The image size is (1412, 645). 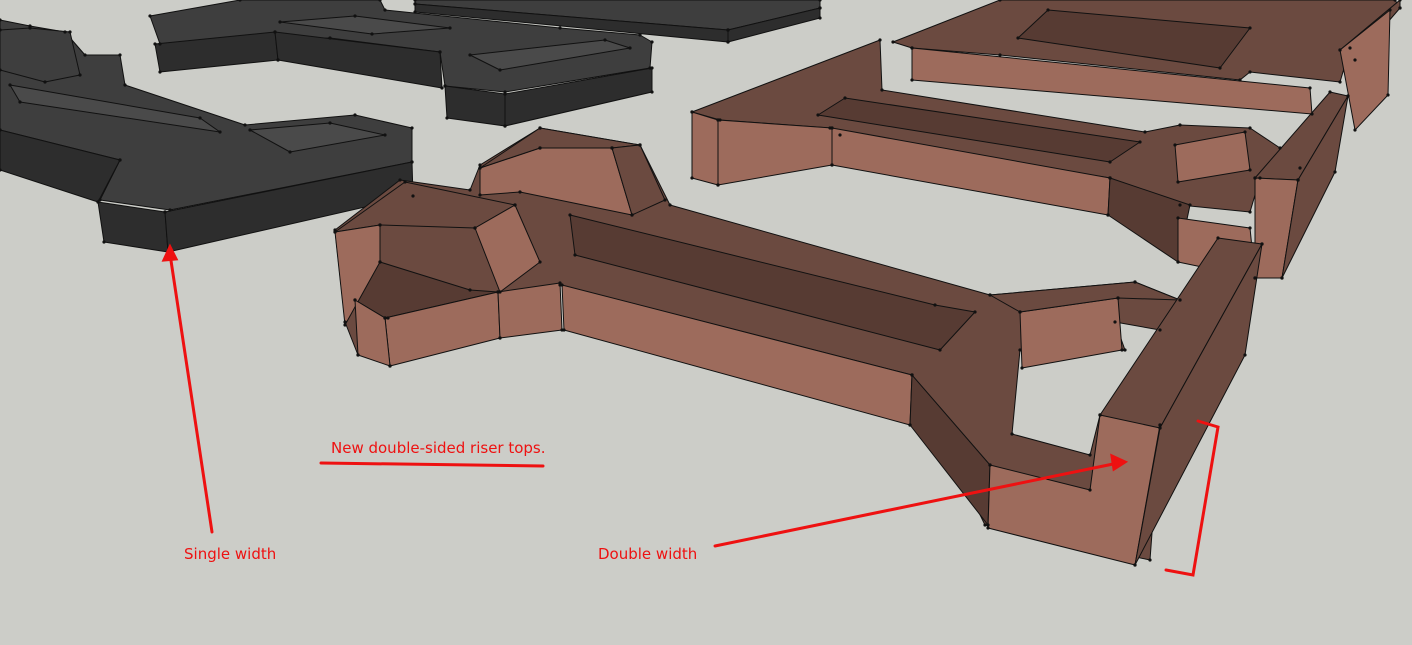 What do you see at coordinates (133, 227) in the screenshot?
I see `dark-left-base-front` at bounding box center [133, 227].